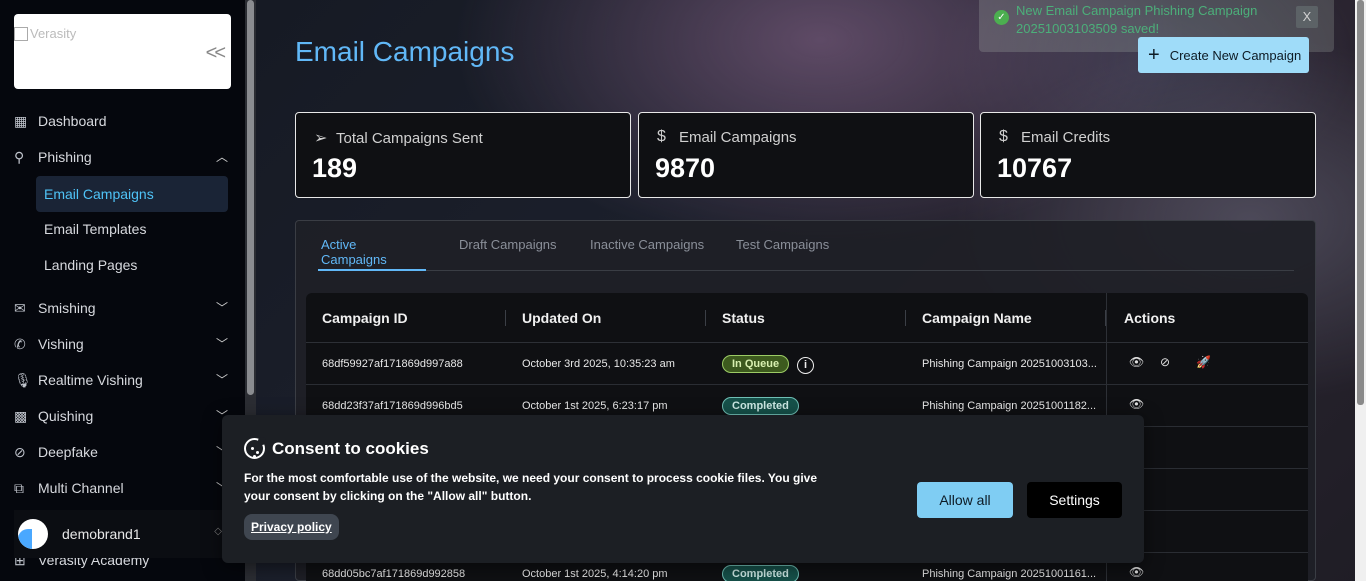 Image resolution: width=1366 pixels, height=581 pixels. I want to click on privacy-policy-link: Privacy policy, so click(291, 527).